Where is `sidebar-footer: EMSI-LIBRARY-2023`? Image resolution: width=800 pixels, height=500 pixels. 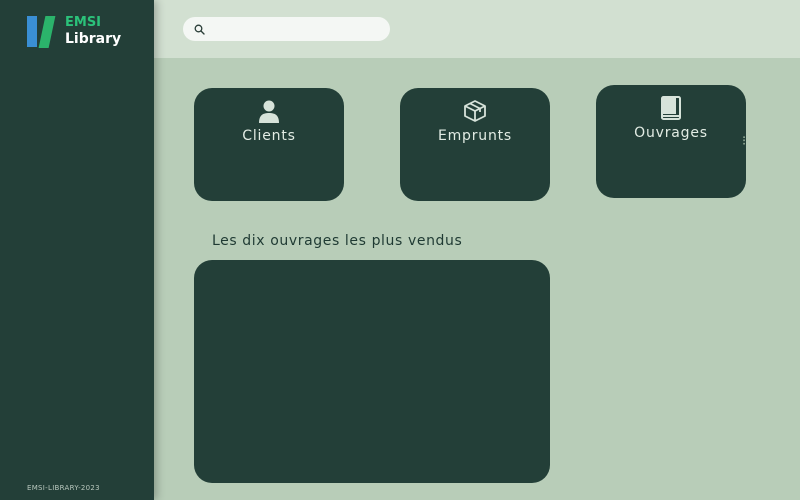
sidebar-footer: EMSI-LIBRARY-2023 is located at coordinates (63, 488).